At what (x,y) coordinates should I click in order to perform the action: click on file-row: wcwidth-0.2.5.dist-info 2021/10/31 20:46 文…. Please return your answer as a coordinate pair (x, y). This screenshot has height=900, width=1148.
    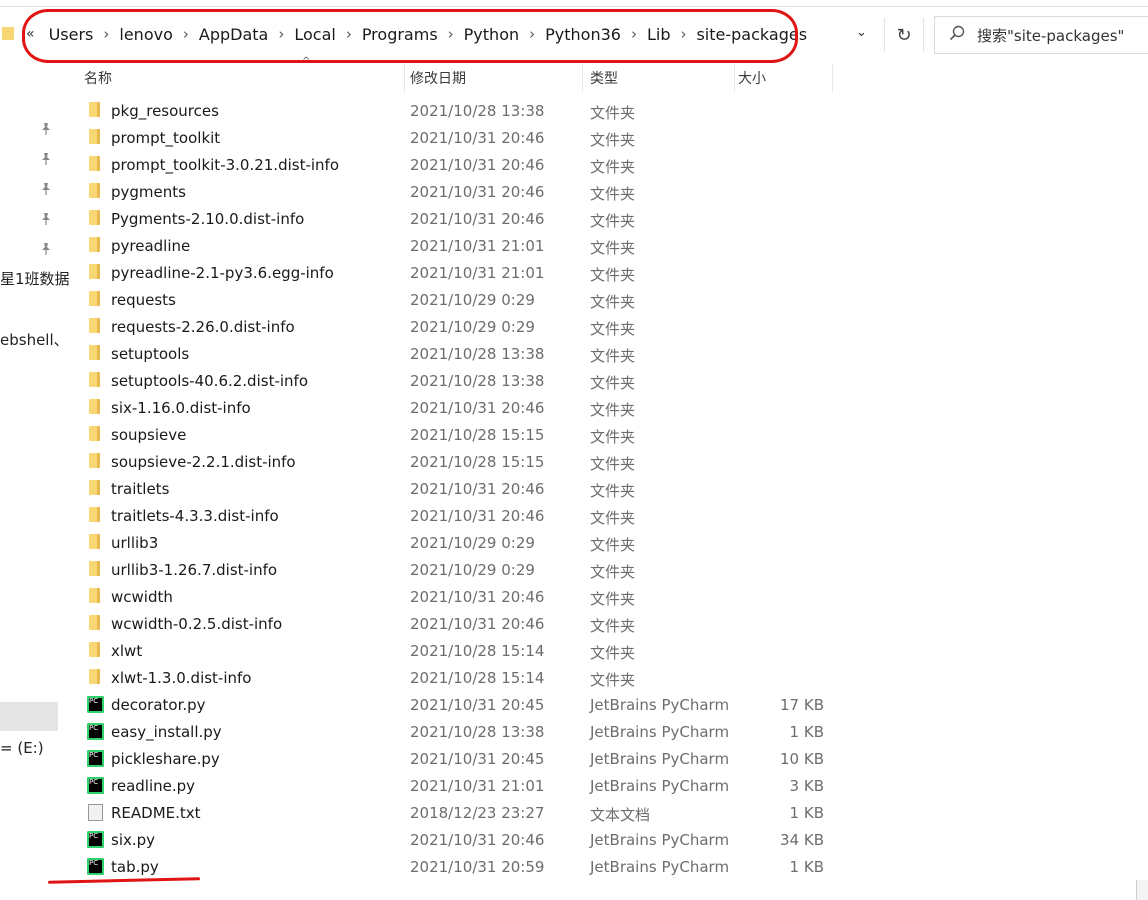
    Looking at the image, I should click on (460, 624).